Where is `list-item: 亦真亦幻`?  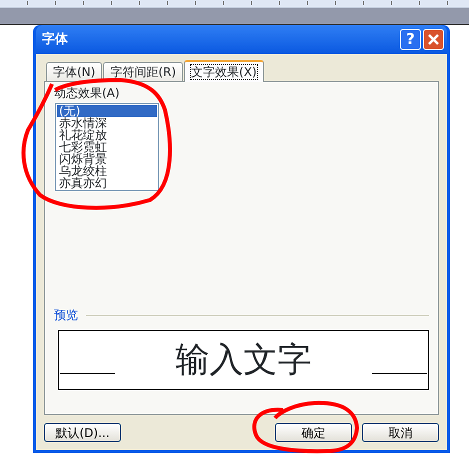 list-item: 亦真亦幻 is located at coordinates (107, 183).